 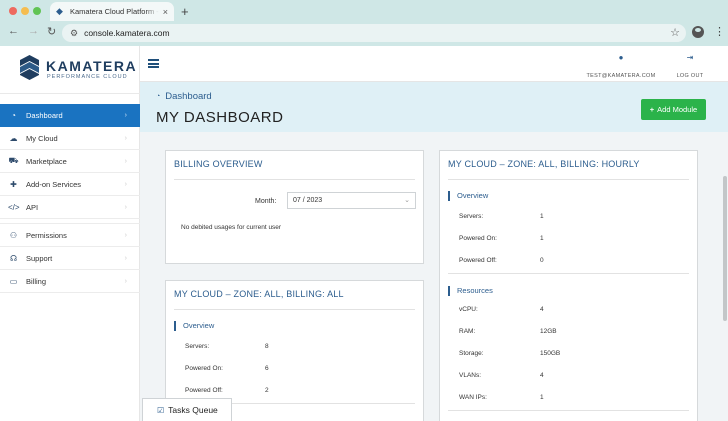 I want to click on sidebar-item-add-on-services: ✚ Add-on Services ›, so click(x=70, y=184).